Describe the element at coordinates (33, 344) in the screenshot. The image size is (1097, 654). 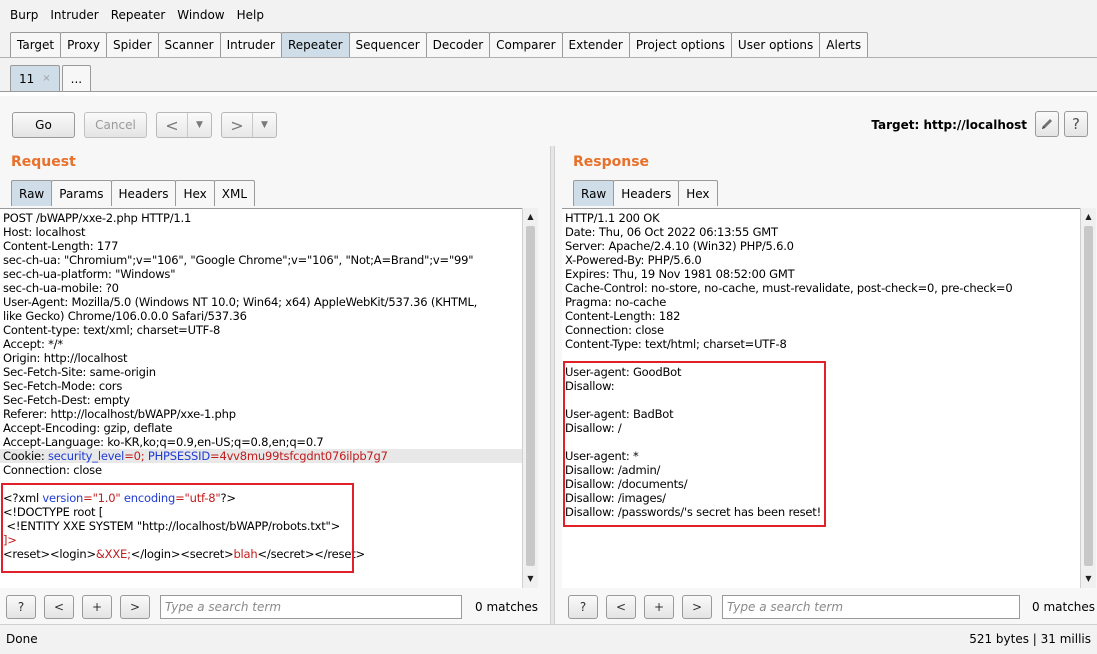
I see `request-line: Accept: */*` at that location.